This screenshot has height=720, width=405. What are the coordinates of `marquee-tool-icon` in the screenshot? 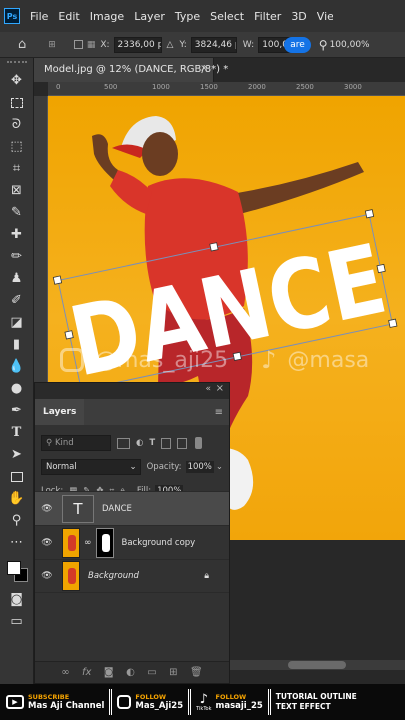 It's located at (17, 102).